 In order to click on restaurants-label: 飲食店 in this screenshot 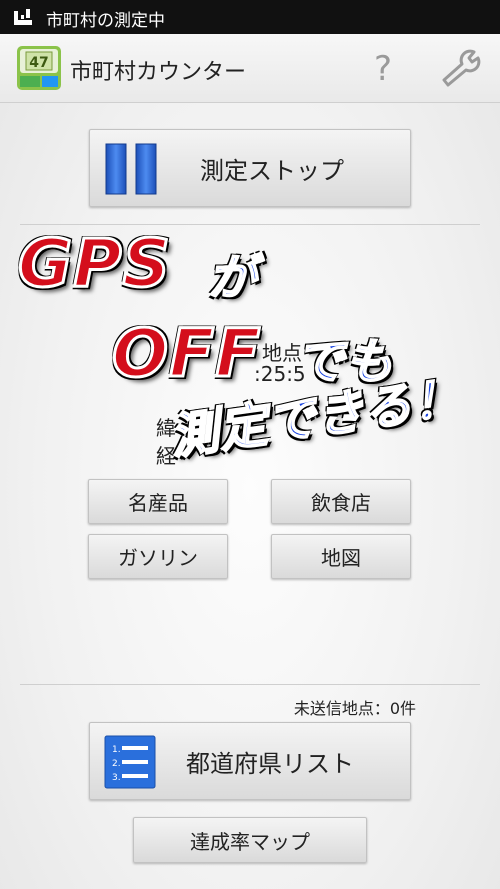, I will do `click(341, 503)`.